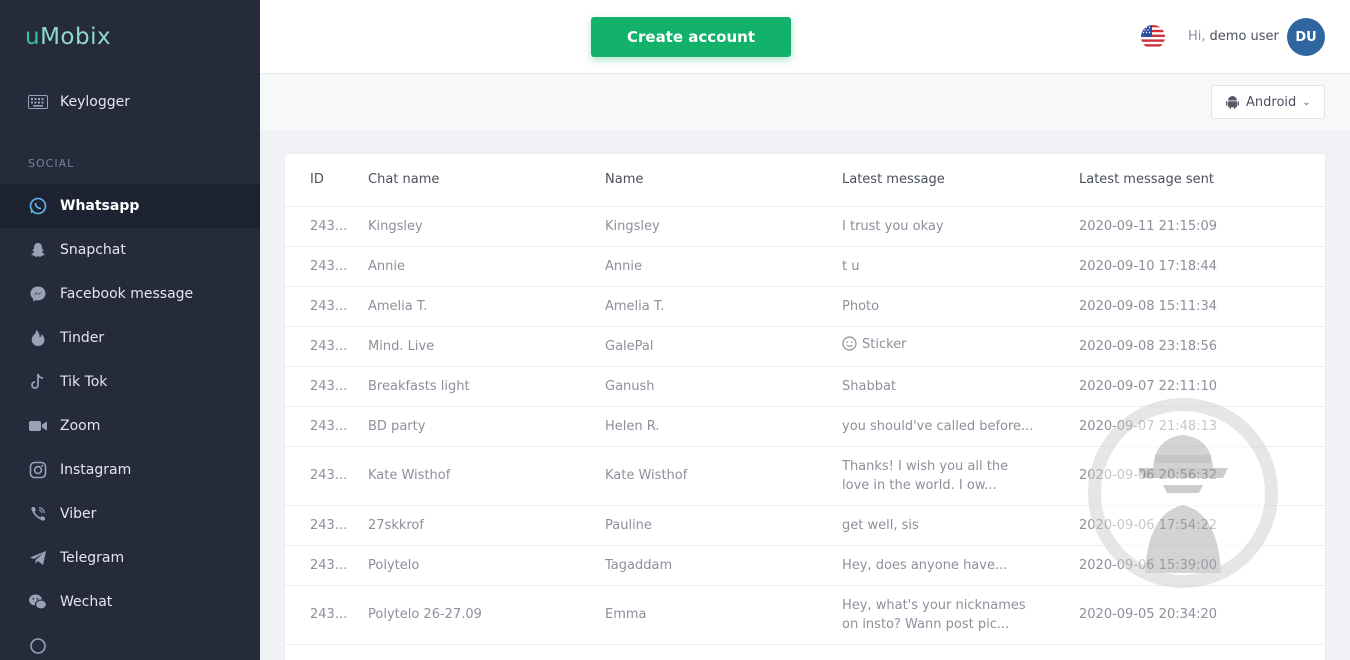  I want to click on sidebar-item-label: Wechat, so click(86, 602).